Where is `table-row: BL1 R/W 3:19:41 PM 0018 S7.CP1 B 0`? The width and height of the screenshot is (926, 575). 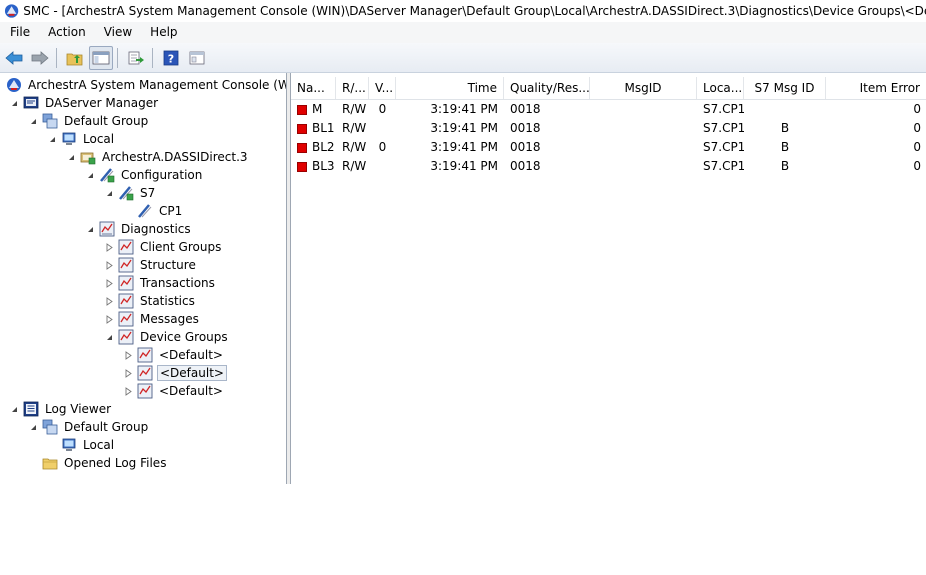
table-row: BL1 R/W 3:19:41 PM 0018 S7.CP1 B 0 is located at coordinates (608, 128).